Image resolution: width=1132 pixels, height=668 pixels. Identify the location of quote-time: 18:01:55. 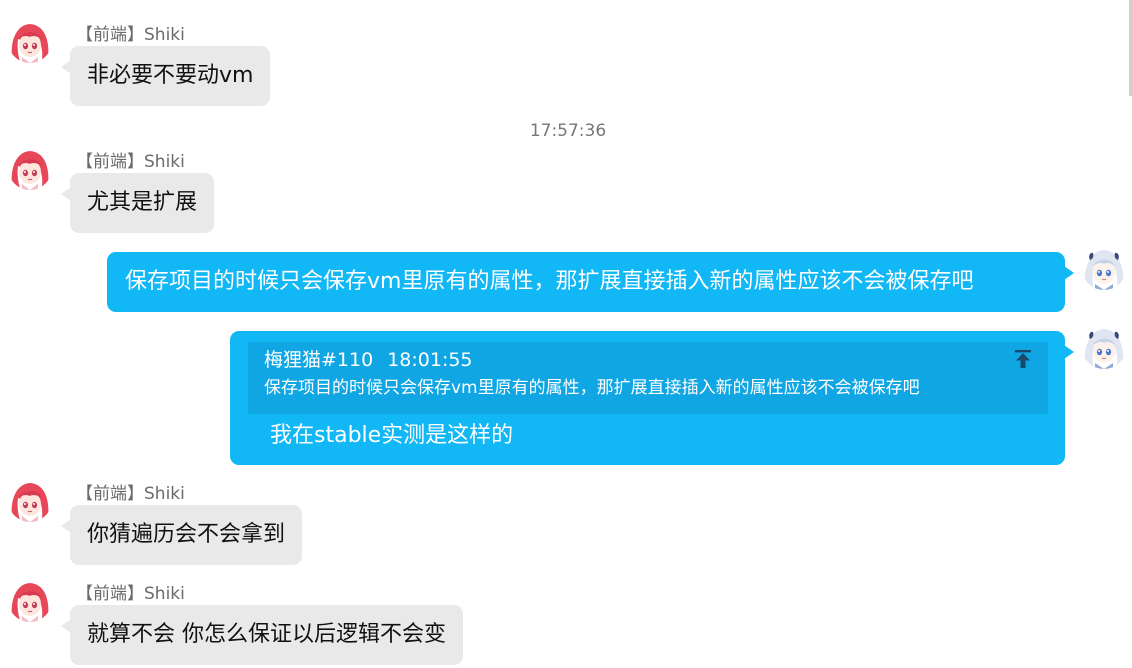
(430, 360).